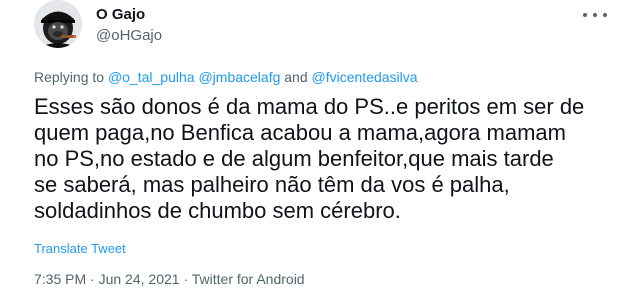  Describe the element at coordinates (60, 279) in the screenshot. I see `tweet-time: 7:35 PM` at that location.